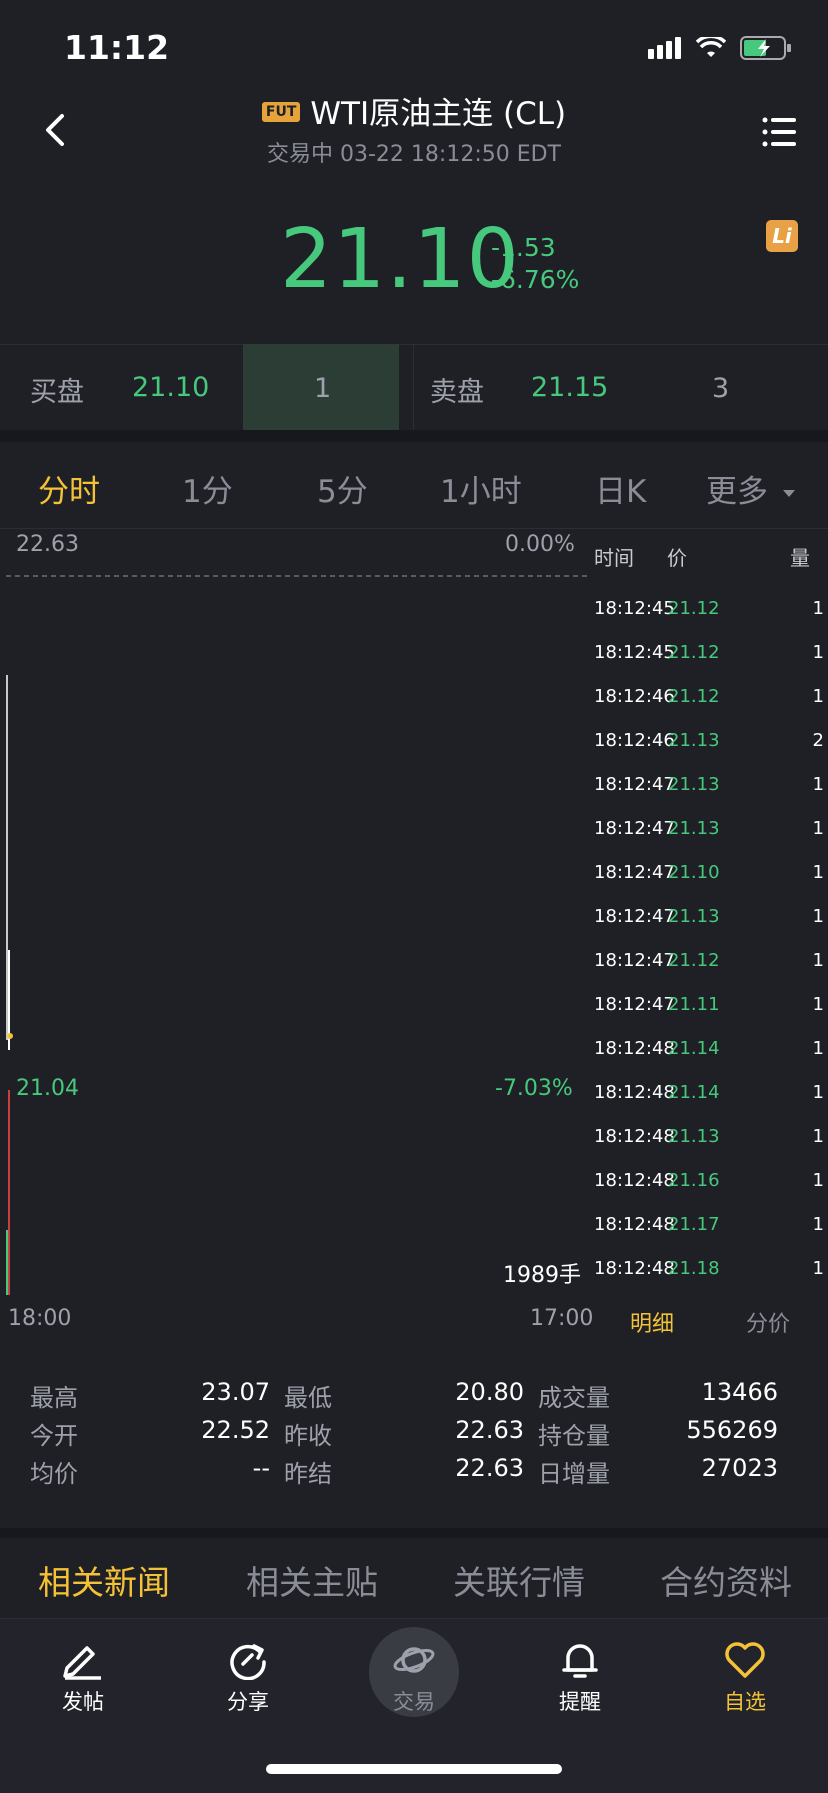 The height and width of the screenshot is (1793, 828). What do you see at coordinates (711, 1016) in the screenshot?
I see `tick-row: 18:12:47 21.11 1` at bounding box center [711, 1016].